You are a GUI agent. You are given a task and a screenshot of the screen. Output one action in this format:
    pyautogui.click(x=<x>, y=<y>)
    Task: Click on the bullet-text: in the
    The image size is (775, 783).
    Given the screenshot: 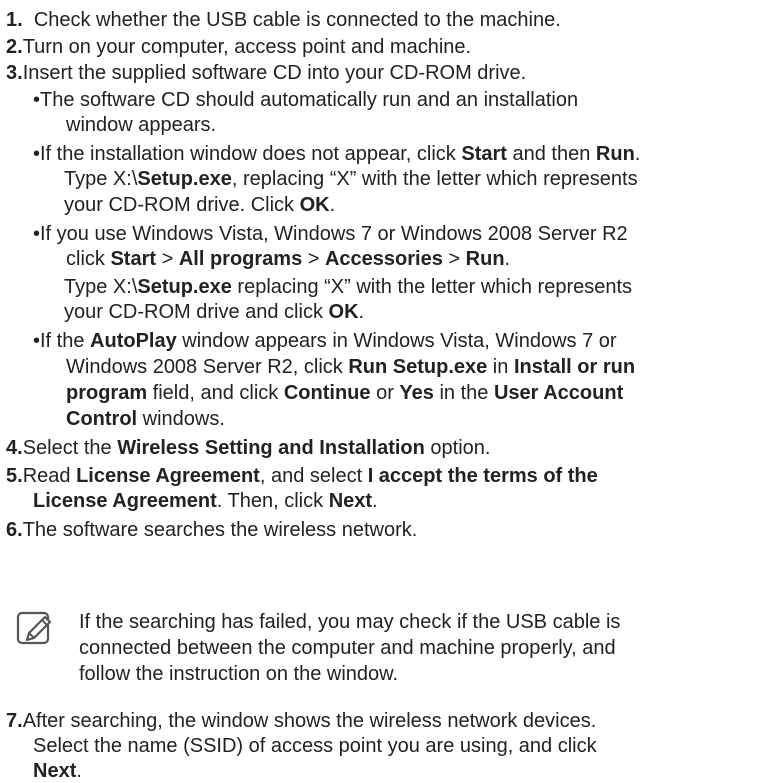 What is the action you would take?
    pyautogui.click(x=463, y=393)
    